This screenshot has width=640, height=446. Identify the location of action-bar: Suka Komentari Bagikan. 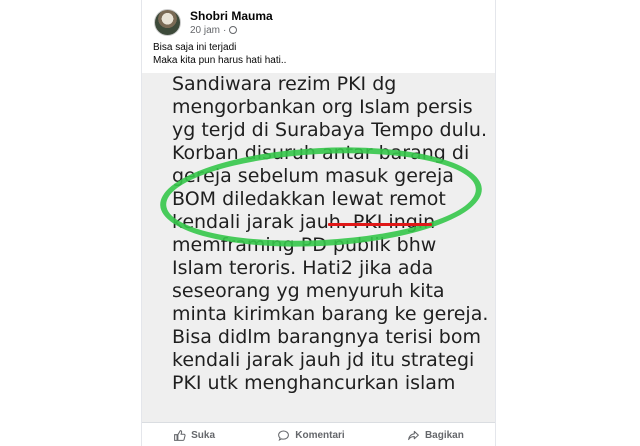
(318, 435).